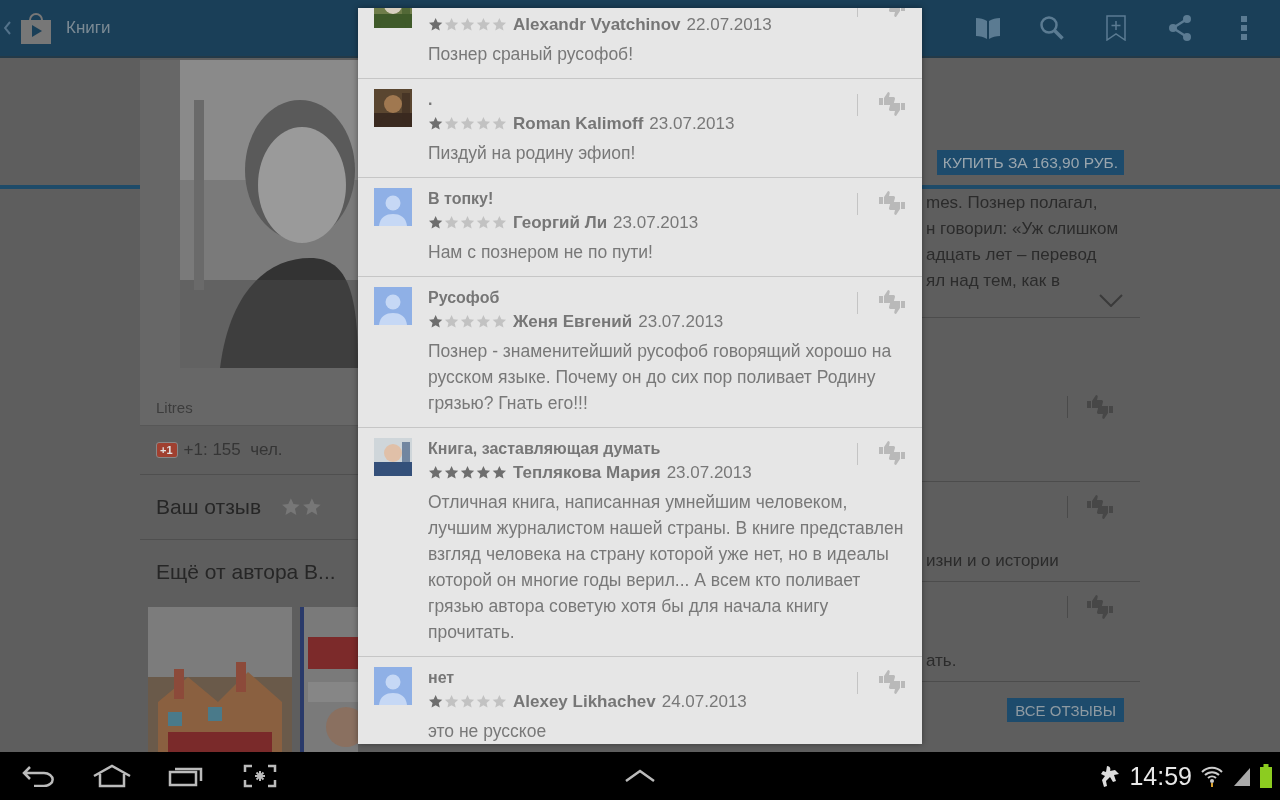 The height and width of the screenshot is (800, 1280). Describe the element at coordinates (729, 24) in the screenshot. I see `review-date: 22.07.2013` at that location.